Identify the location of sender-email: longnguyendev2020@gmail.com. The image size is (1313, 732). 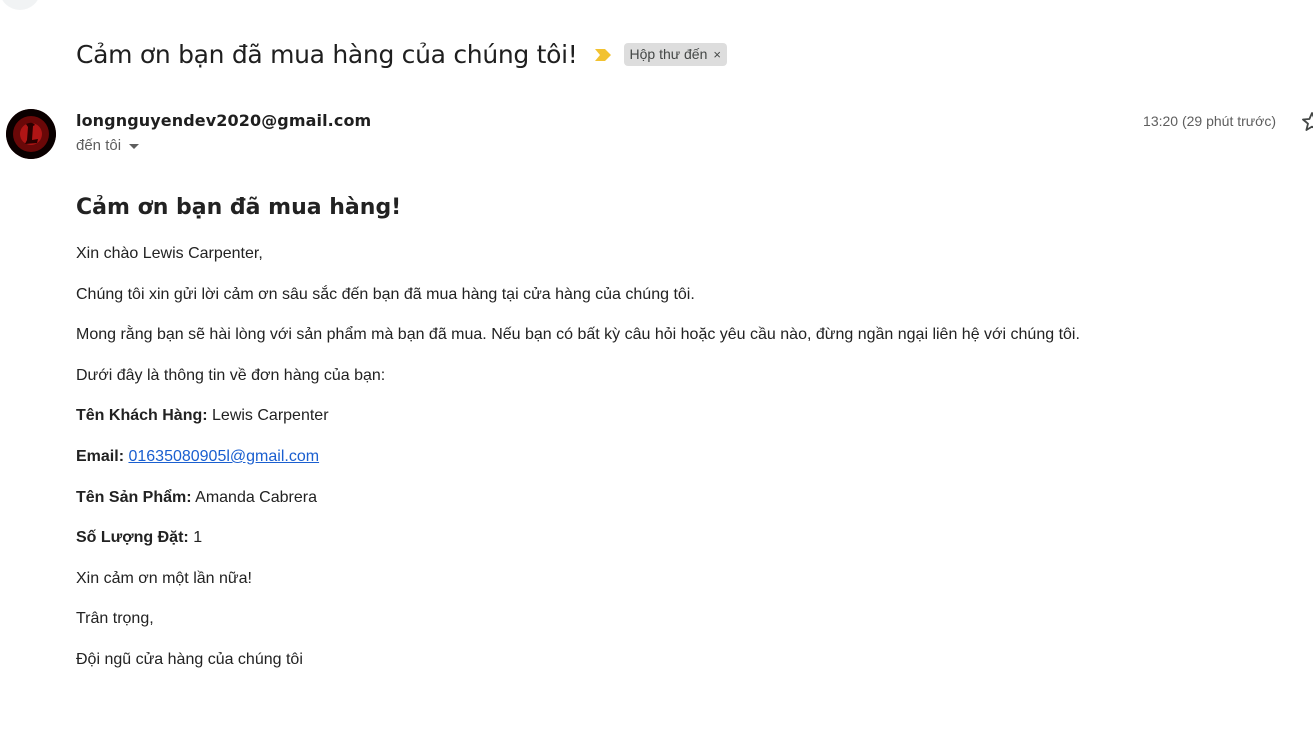
(223, 120).